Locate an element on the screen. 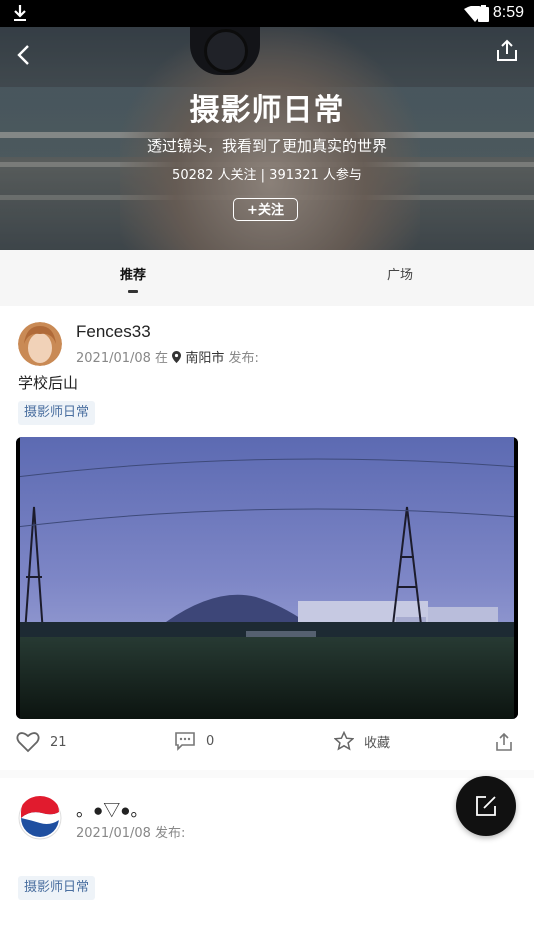  comment-button: 0 is located at coordinates (194, 741).